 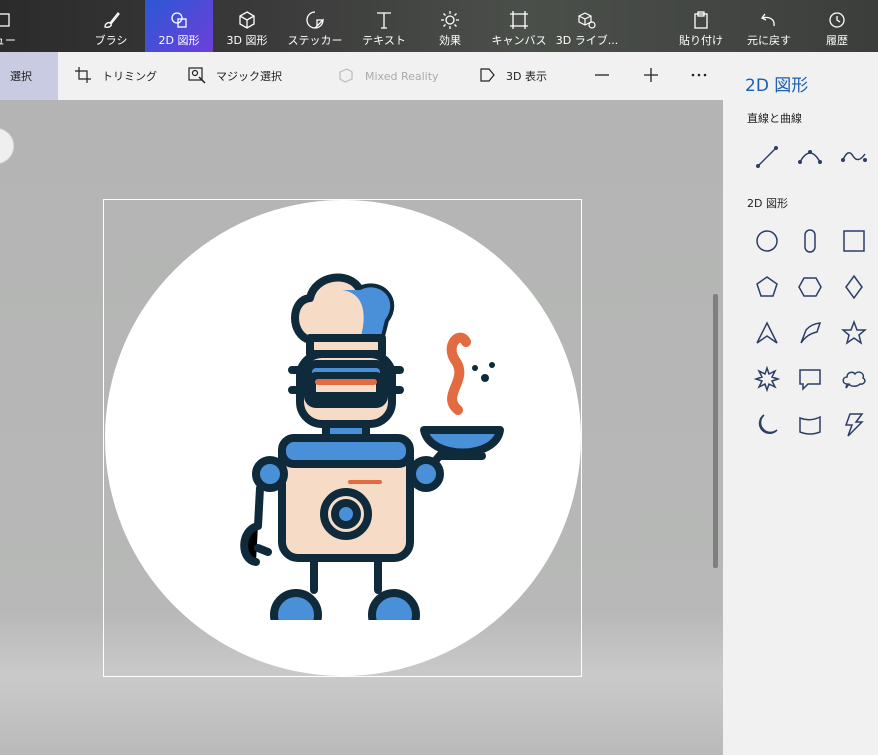 What do you see at coordinates (837, 20) in the screenshot?
I see `history-icon` at bounding box center [837, 20].